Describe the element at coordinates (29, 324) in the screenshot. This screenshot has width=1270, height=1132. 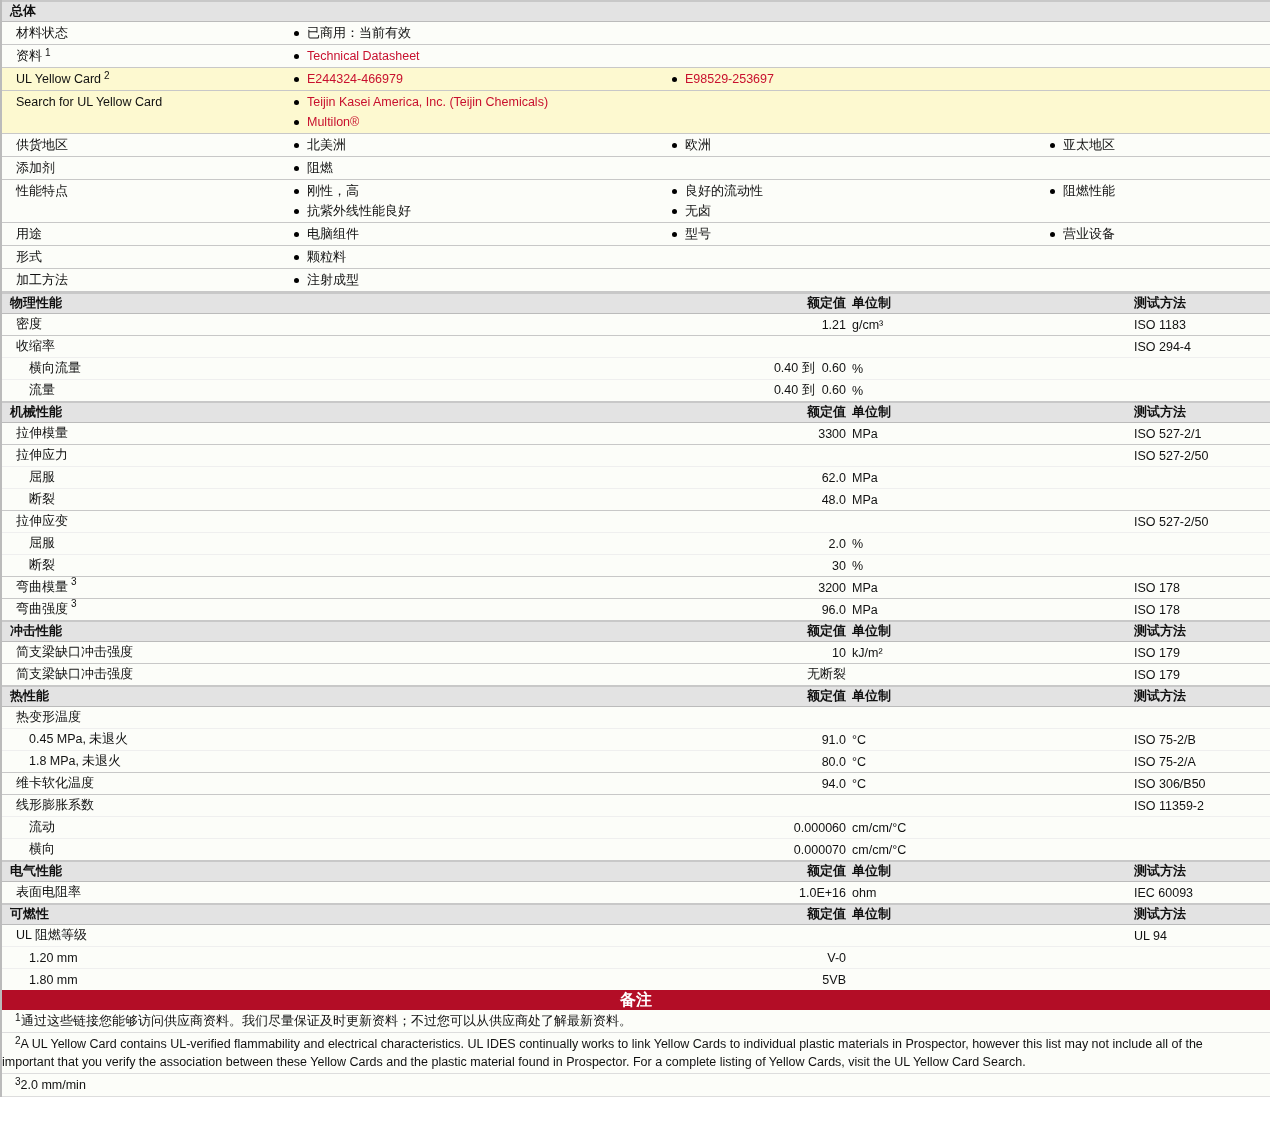
I see `property-label: 密度` at that location.